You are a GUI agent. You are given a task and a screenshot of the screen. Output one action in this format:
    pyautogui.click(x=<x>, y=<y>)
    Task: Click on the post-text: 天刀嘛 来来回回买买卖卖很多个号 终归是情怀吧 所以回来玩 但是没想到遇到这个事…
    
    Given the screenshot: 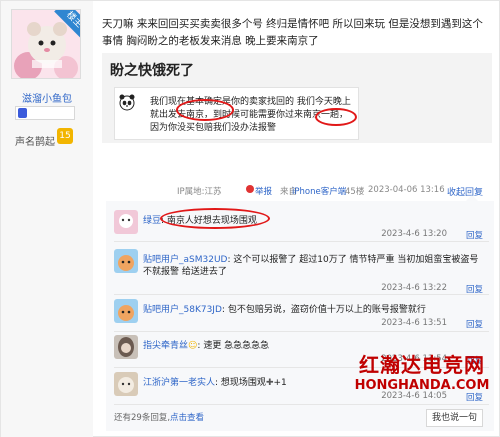 What is the action you would take?
    pyautogui.click(x=292, y=32)
    